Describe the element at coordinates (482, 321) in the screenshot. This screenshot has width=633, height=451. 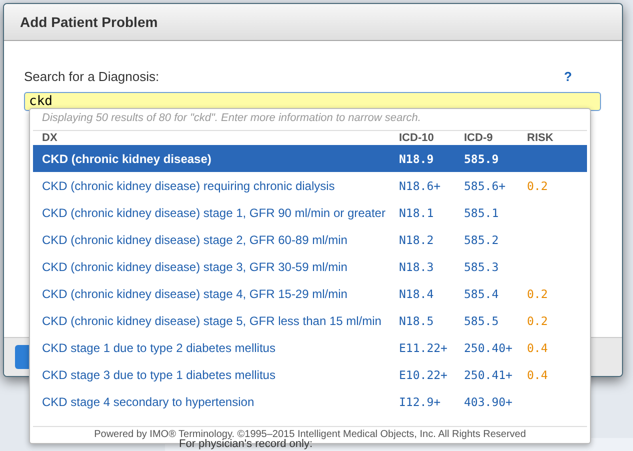
I see `icd9-code: 585.5` at that location.